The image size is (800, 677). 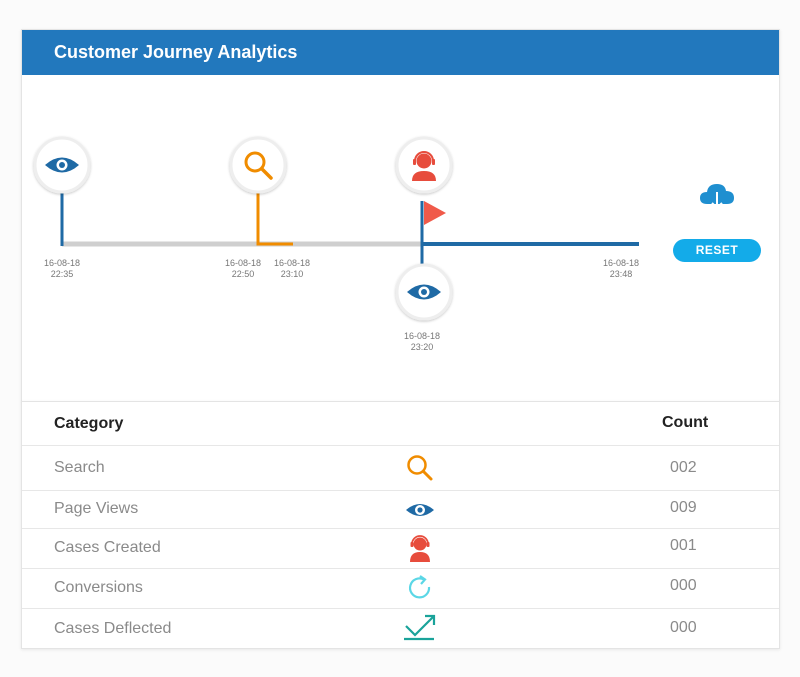 I want to click on row-count: 009, so click(x=683, y=507).